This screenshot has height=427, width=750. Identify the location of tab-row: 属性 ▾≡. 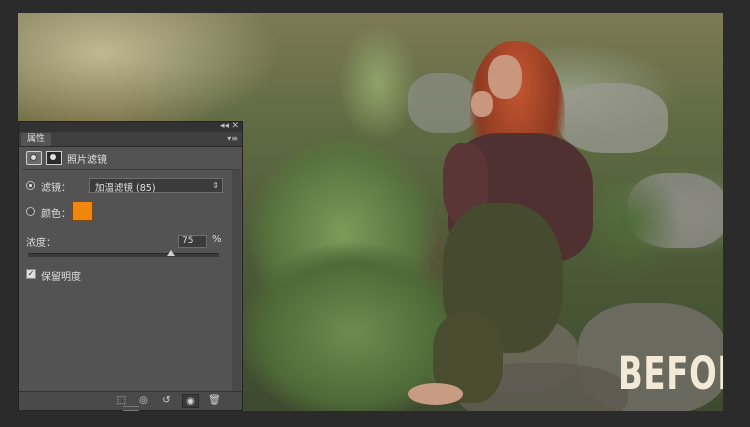
(130, 139).